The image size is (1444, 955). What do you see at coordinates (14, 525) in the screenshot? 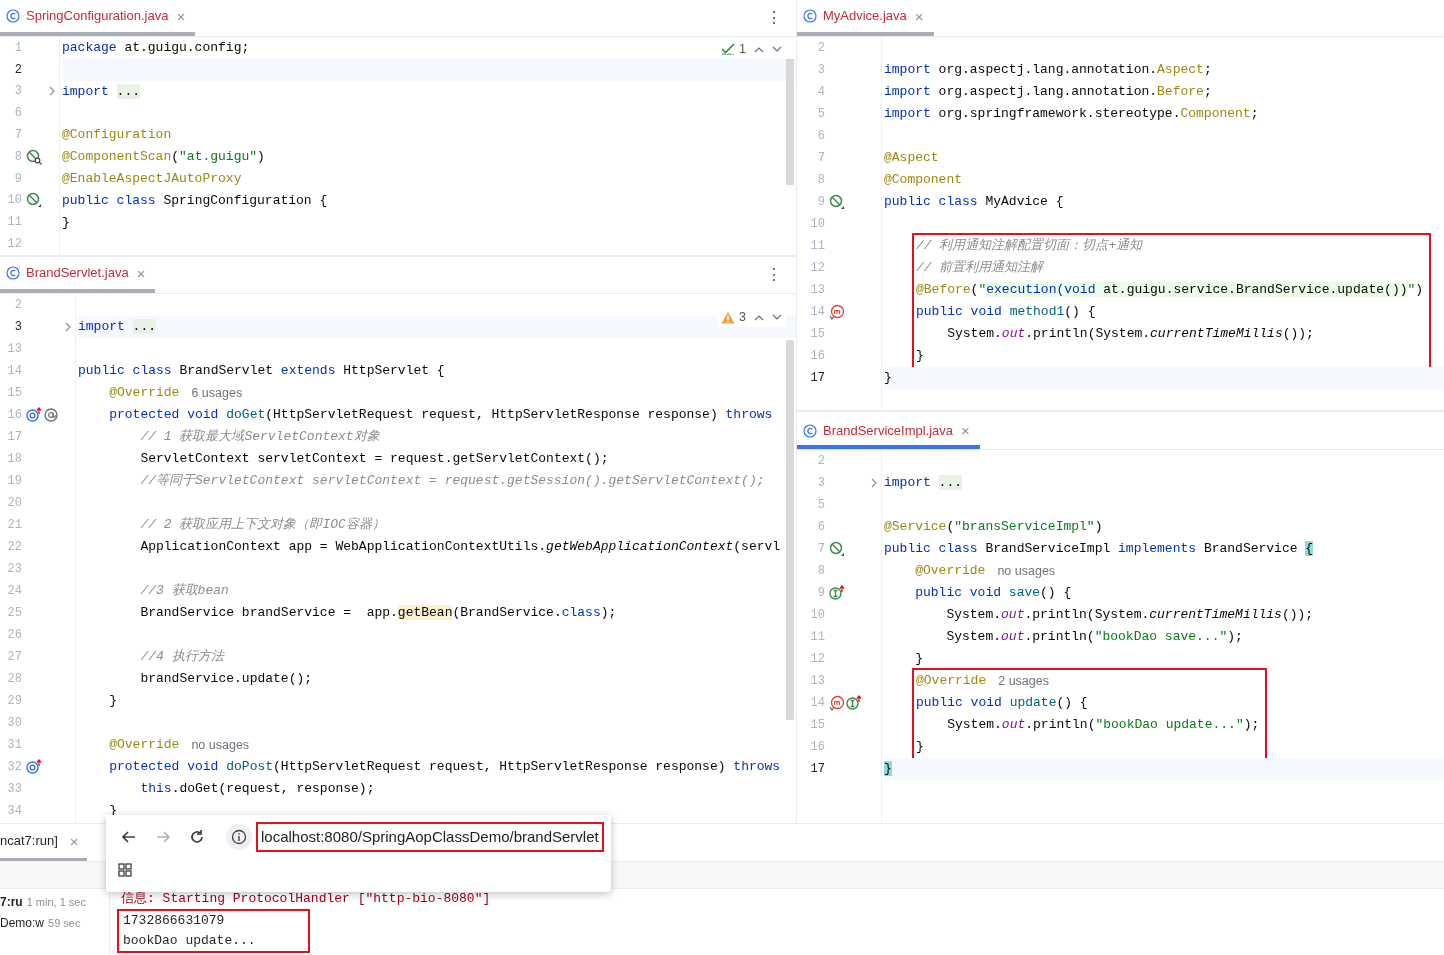
I see `line-number: 21` at bounding box center [14, 525].